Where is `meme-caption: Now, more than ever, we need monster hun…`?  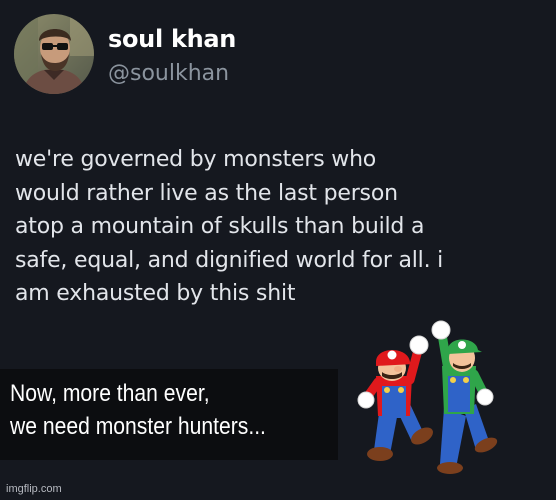
meme-caption: Now, more than ever, we need monster hun… is located at coordinates (155, 410).